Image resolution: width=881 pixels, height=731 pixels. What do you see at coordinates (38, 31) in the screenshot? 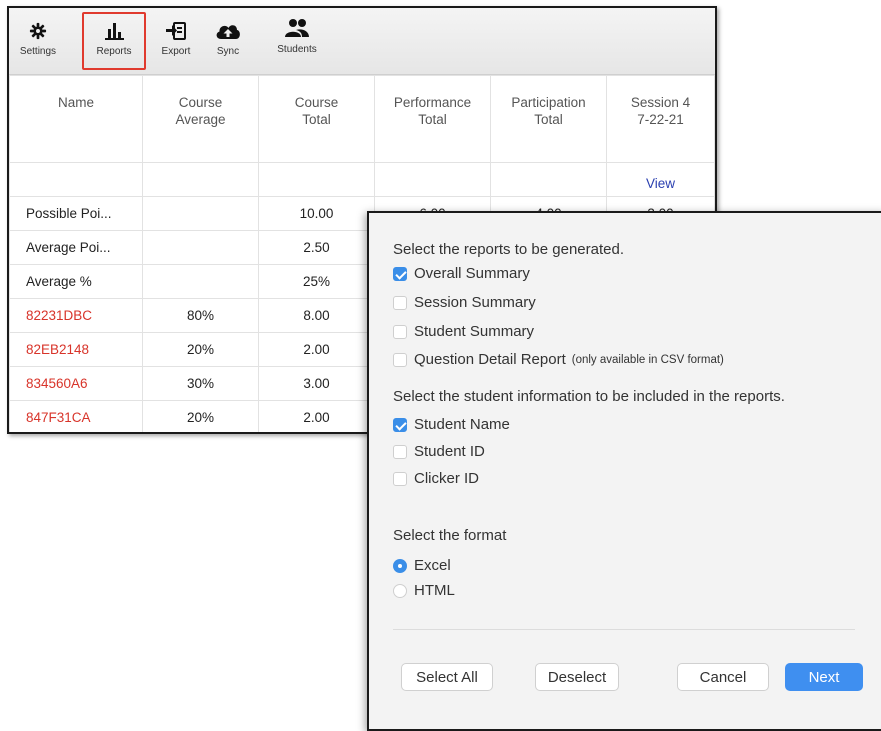
I see `gear-icon` at bounding box center [38, 31].